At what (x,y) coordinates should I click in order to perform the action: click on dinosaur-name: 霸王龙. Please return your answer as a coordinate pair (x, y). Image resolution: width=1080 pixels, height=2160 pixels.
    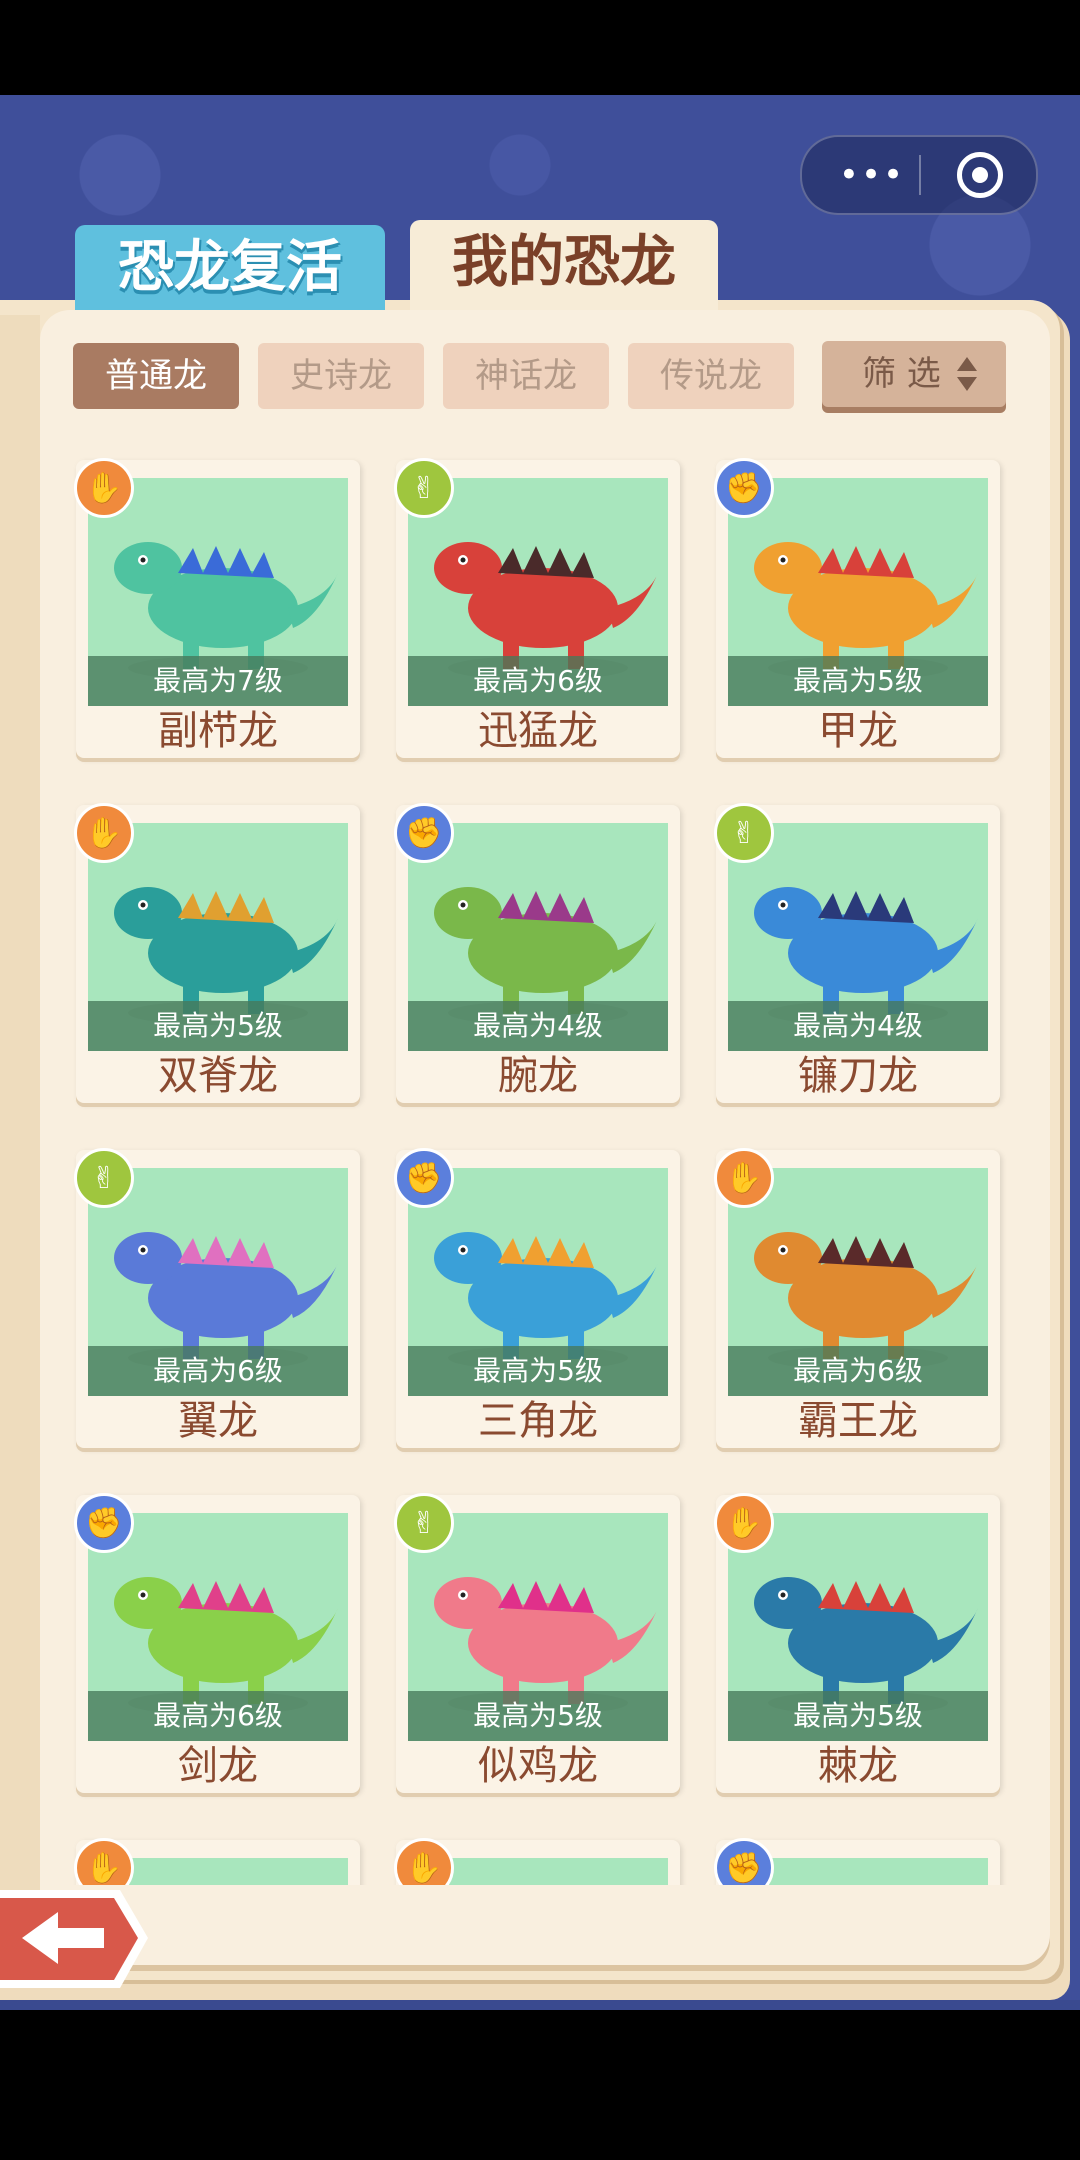
    Looking at the image, I should click on (858, 1421).